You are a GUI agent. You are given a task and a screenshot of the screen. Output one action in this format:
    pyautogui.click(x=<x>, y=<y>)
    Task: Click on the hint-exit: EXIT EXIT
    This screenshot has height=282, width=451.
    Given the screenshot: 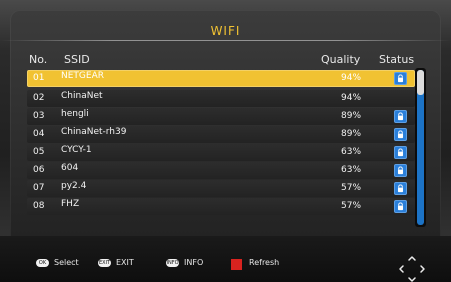 What is the action you would take?
    pyautogui.click(x=128, y=265)
    